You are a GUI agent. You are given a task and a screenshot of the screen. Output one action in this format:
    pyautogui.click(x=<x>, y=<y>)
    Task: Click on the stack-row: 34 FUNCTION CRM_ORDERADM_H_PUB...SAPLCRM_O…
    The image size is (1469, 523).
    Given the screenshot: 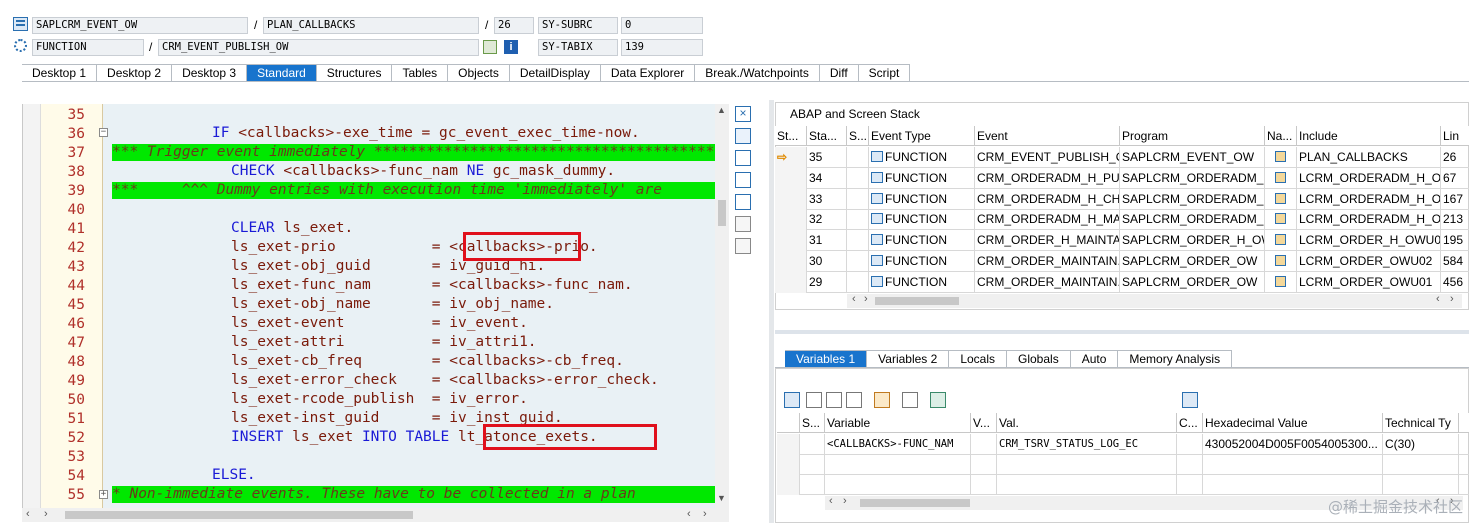 What is the action you would take?
    pyautogui.click(x=1122, y=178)
    